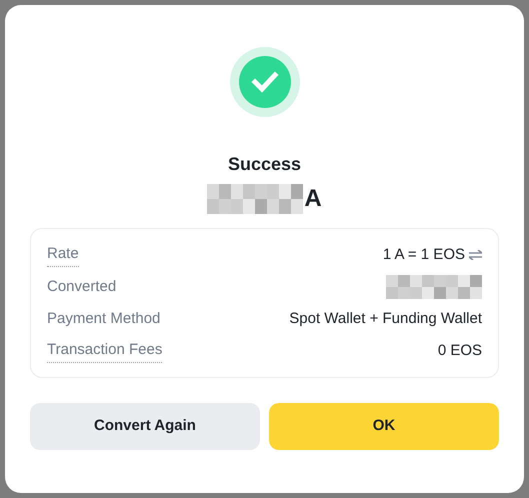 The image size is (529, 498). I want to click on detail-label: Converted, so click(81, 286).